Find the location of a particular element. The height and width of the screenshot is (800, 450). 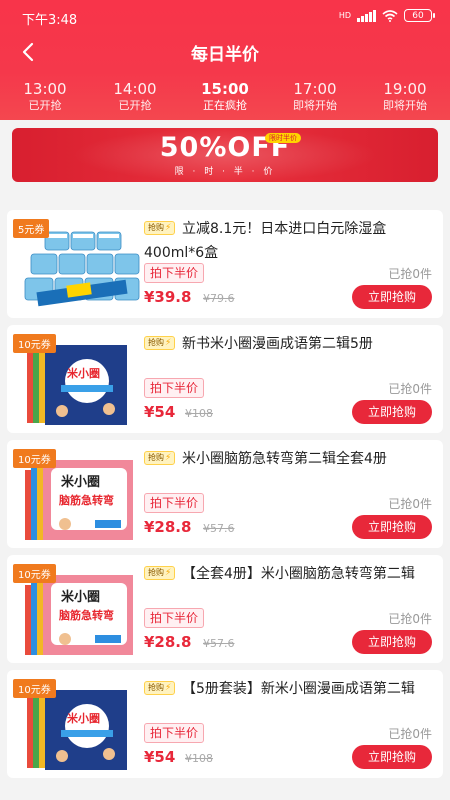

original-price: ¥79.6 is located at coordinates (219, 298).